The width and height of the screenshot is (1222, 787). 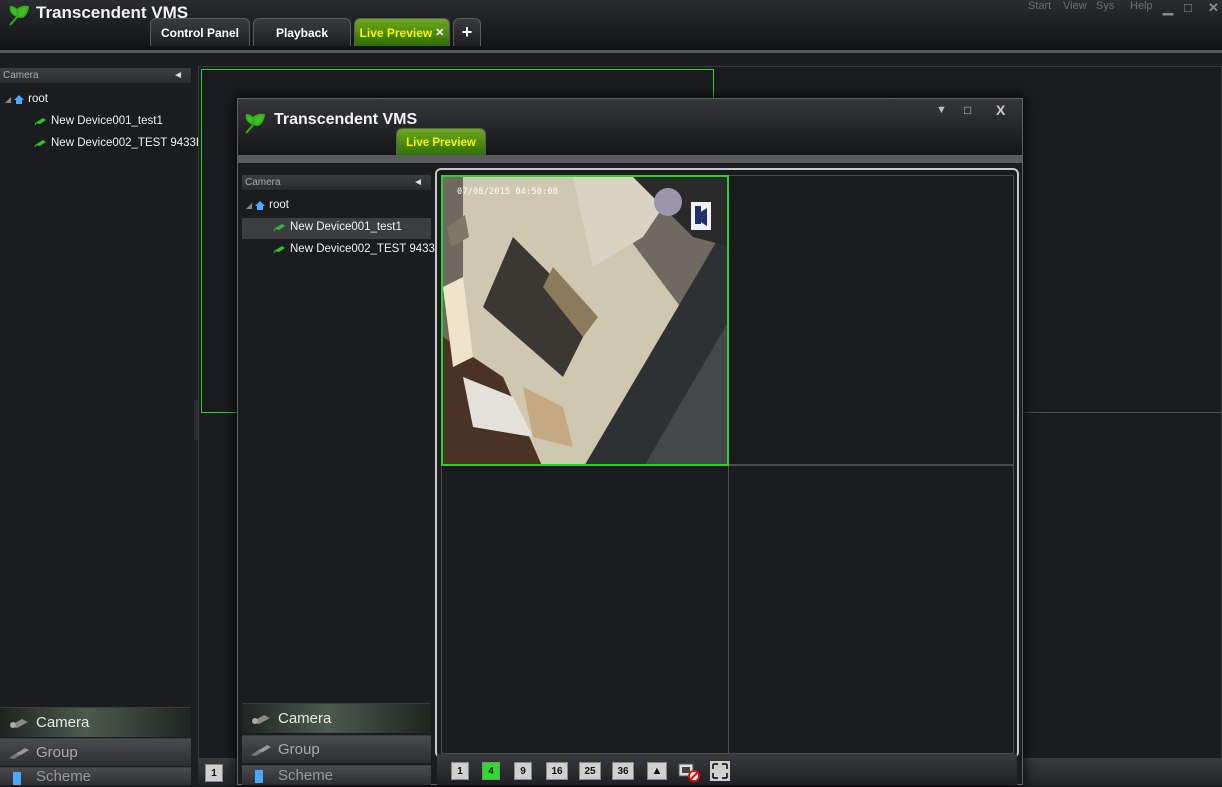 I want to click on video-cell-1: 07/08/2015 04:50:08, so click(x=585, y=320).